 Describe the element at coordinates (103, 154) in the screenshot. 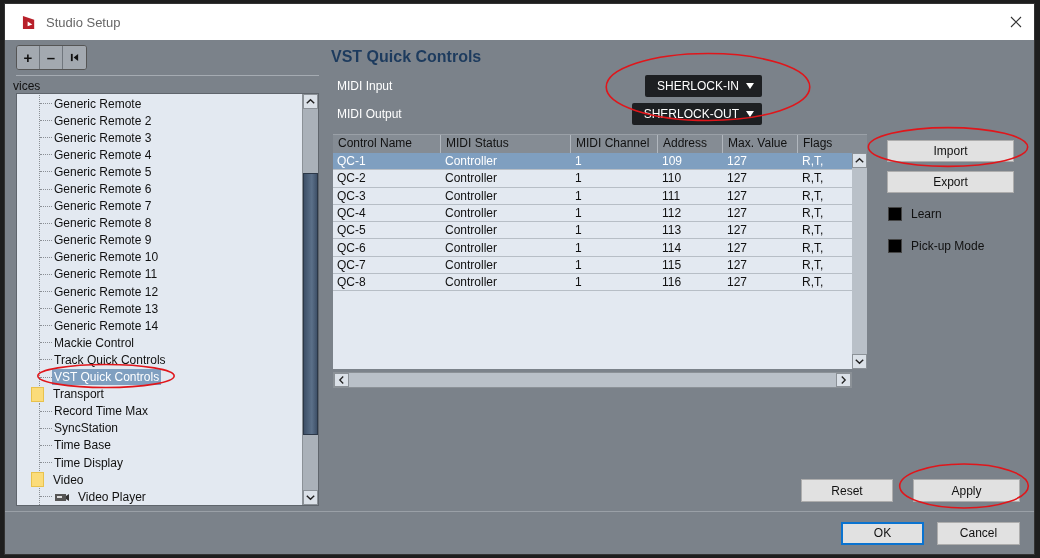

I see `tree-item: Generic Remote 4` at that location.